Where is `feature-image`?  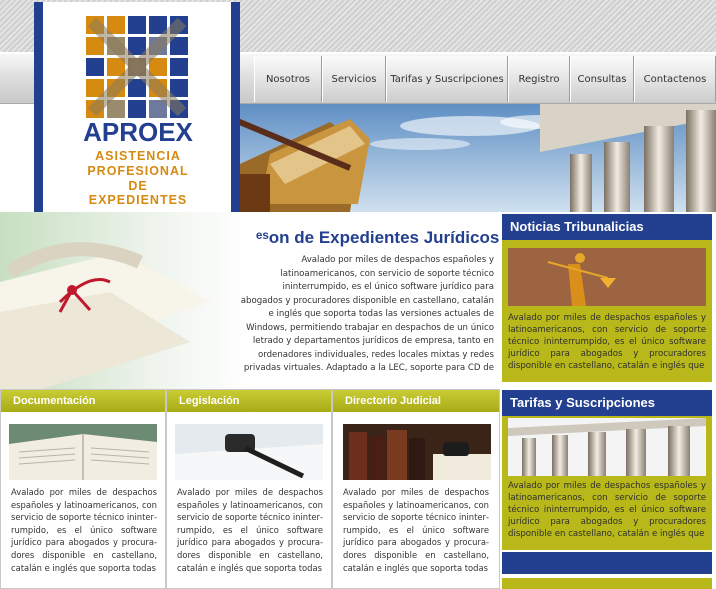
feature-image is located at coordinates (125, 301).